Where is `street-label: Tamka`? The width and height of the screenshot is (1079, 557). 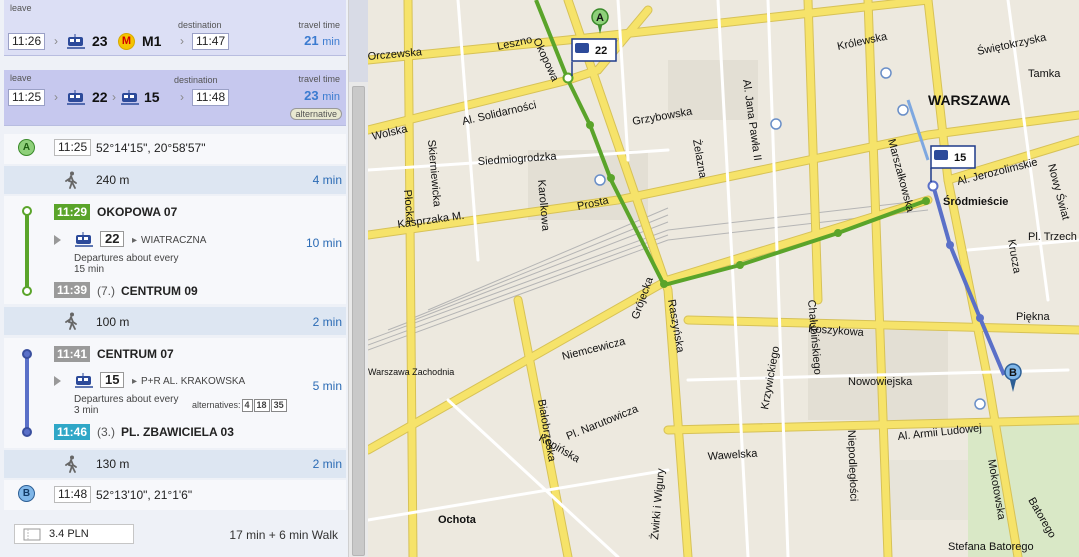 street-label: Tamka is located at coordinates (1044, 74).